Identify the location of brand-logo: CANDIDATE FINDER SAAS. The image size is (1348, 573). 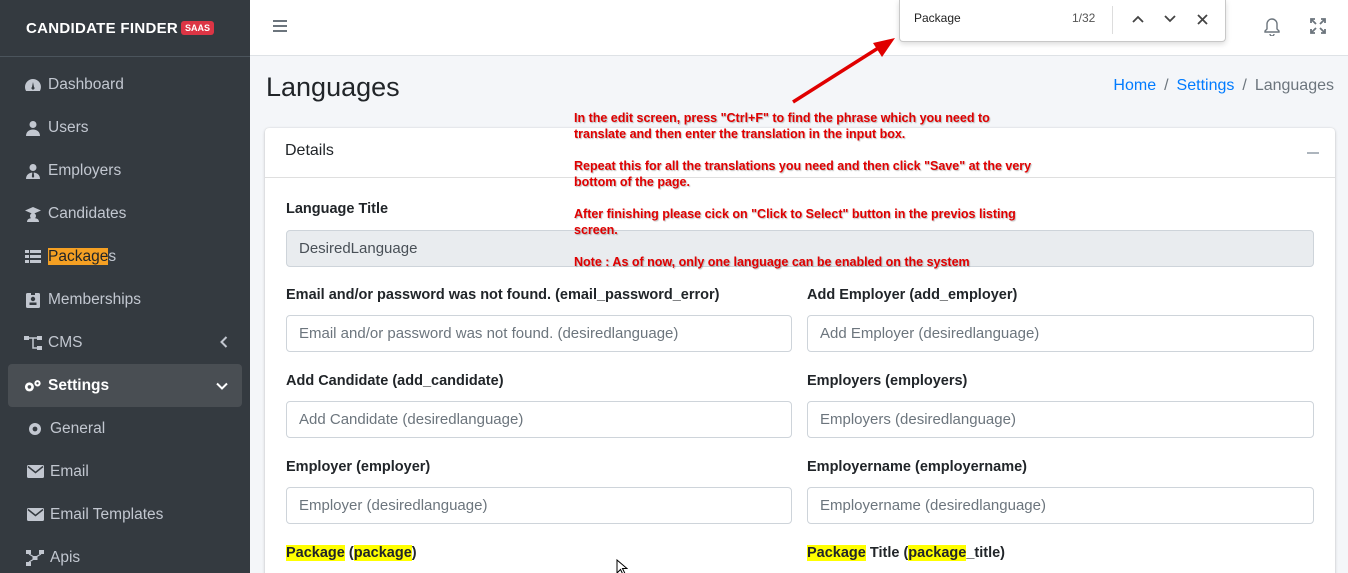
(120, 28).